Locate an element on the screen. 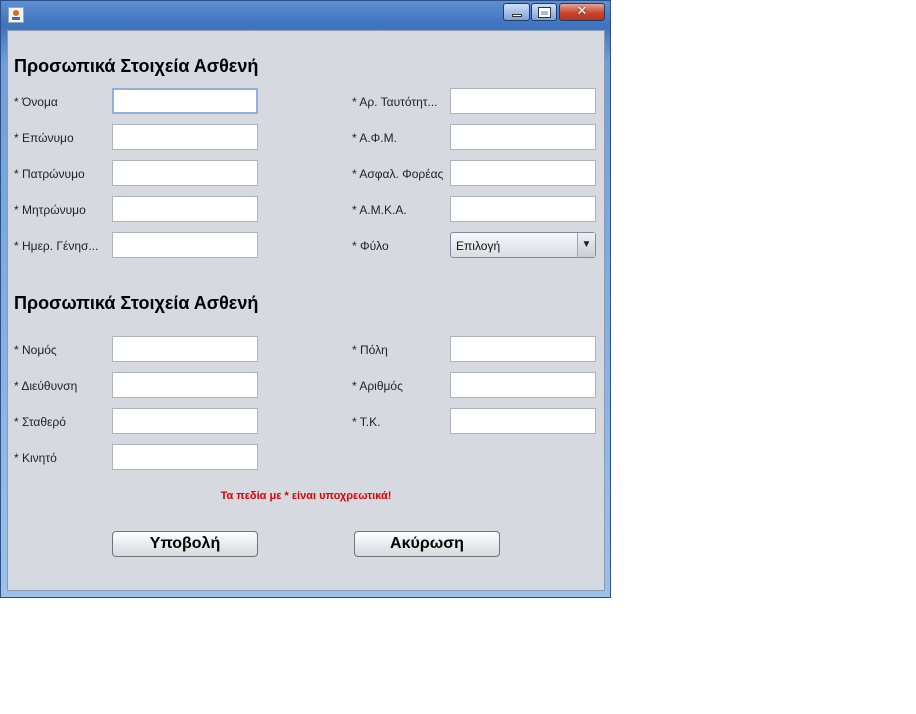 The width and height of the screenshot is (916, 714). label-landline: * Σταθερό is located at coordinates (40, 422).